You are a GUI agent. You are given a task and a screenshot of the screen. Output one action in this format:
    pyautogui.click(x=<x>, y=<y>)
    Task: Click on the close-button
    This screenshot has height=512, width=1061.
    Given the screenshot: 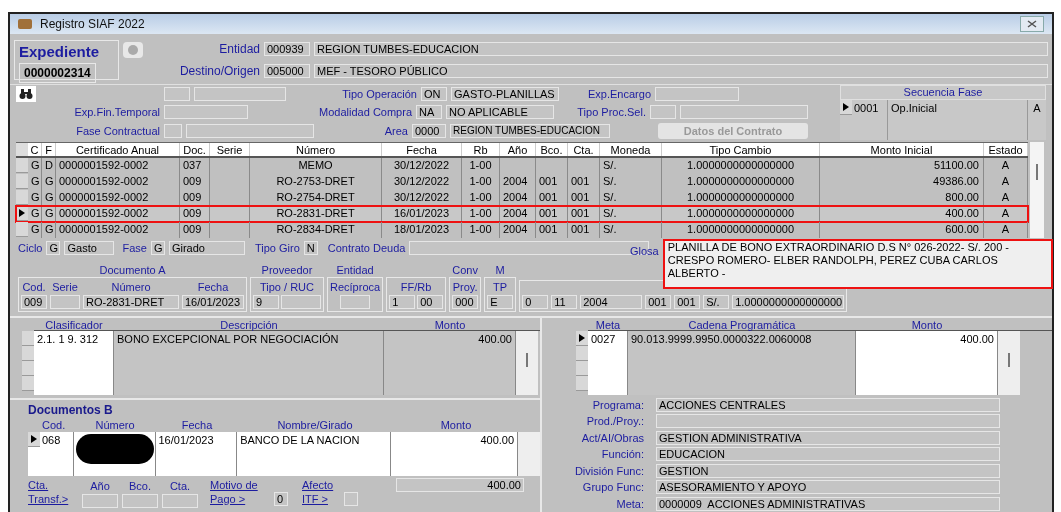 What is the action you would take?
    pyautogui.click(x=1032, y=23)
    